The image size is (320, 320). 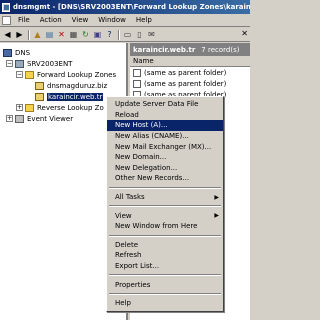 What do you see at coordinates (127, 114) in the screenshot?
I see `menu-item-label: Reload` at bounding box center [127, 114].